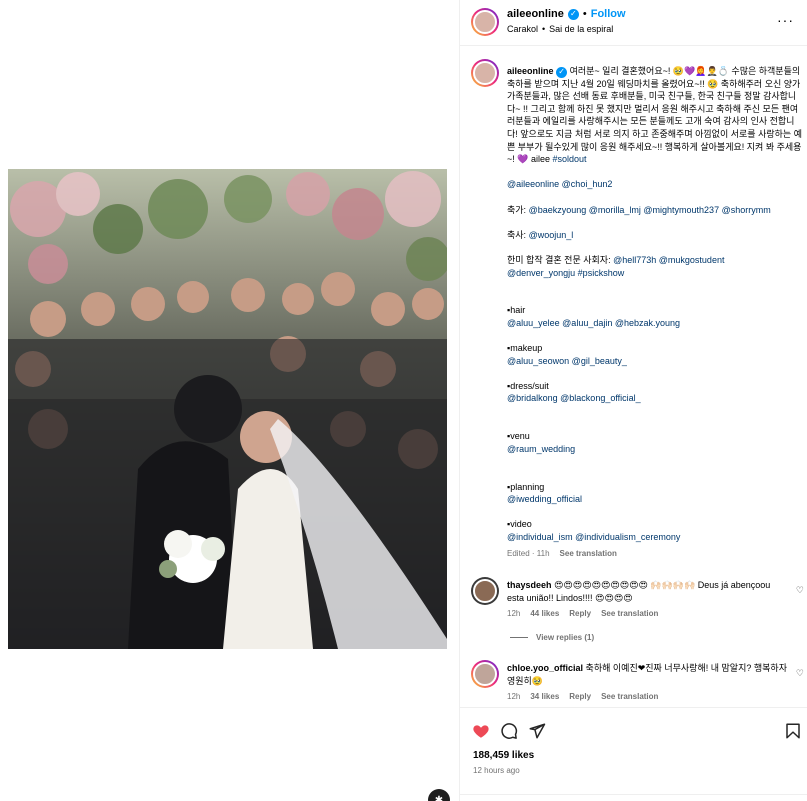 The height and width of the screenshot is (801, 807). I want to click on comment-username: thaysdeeh, so click(529, 585).